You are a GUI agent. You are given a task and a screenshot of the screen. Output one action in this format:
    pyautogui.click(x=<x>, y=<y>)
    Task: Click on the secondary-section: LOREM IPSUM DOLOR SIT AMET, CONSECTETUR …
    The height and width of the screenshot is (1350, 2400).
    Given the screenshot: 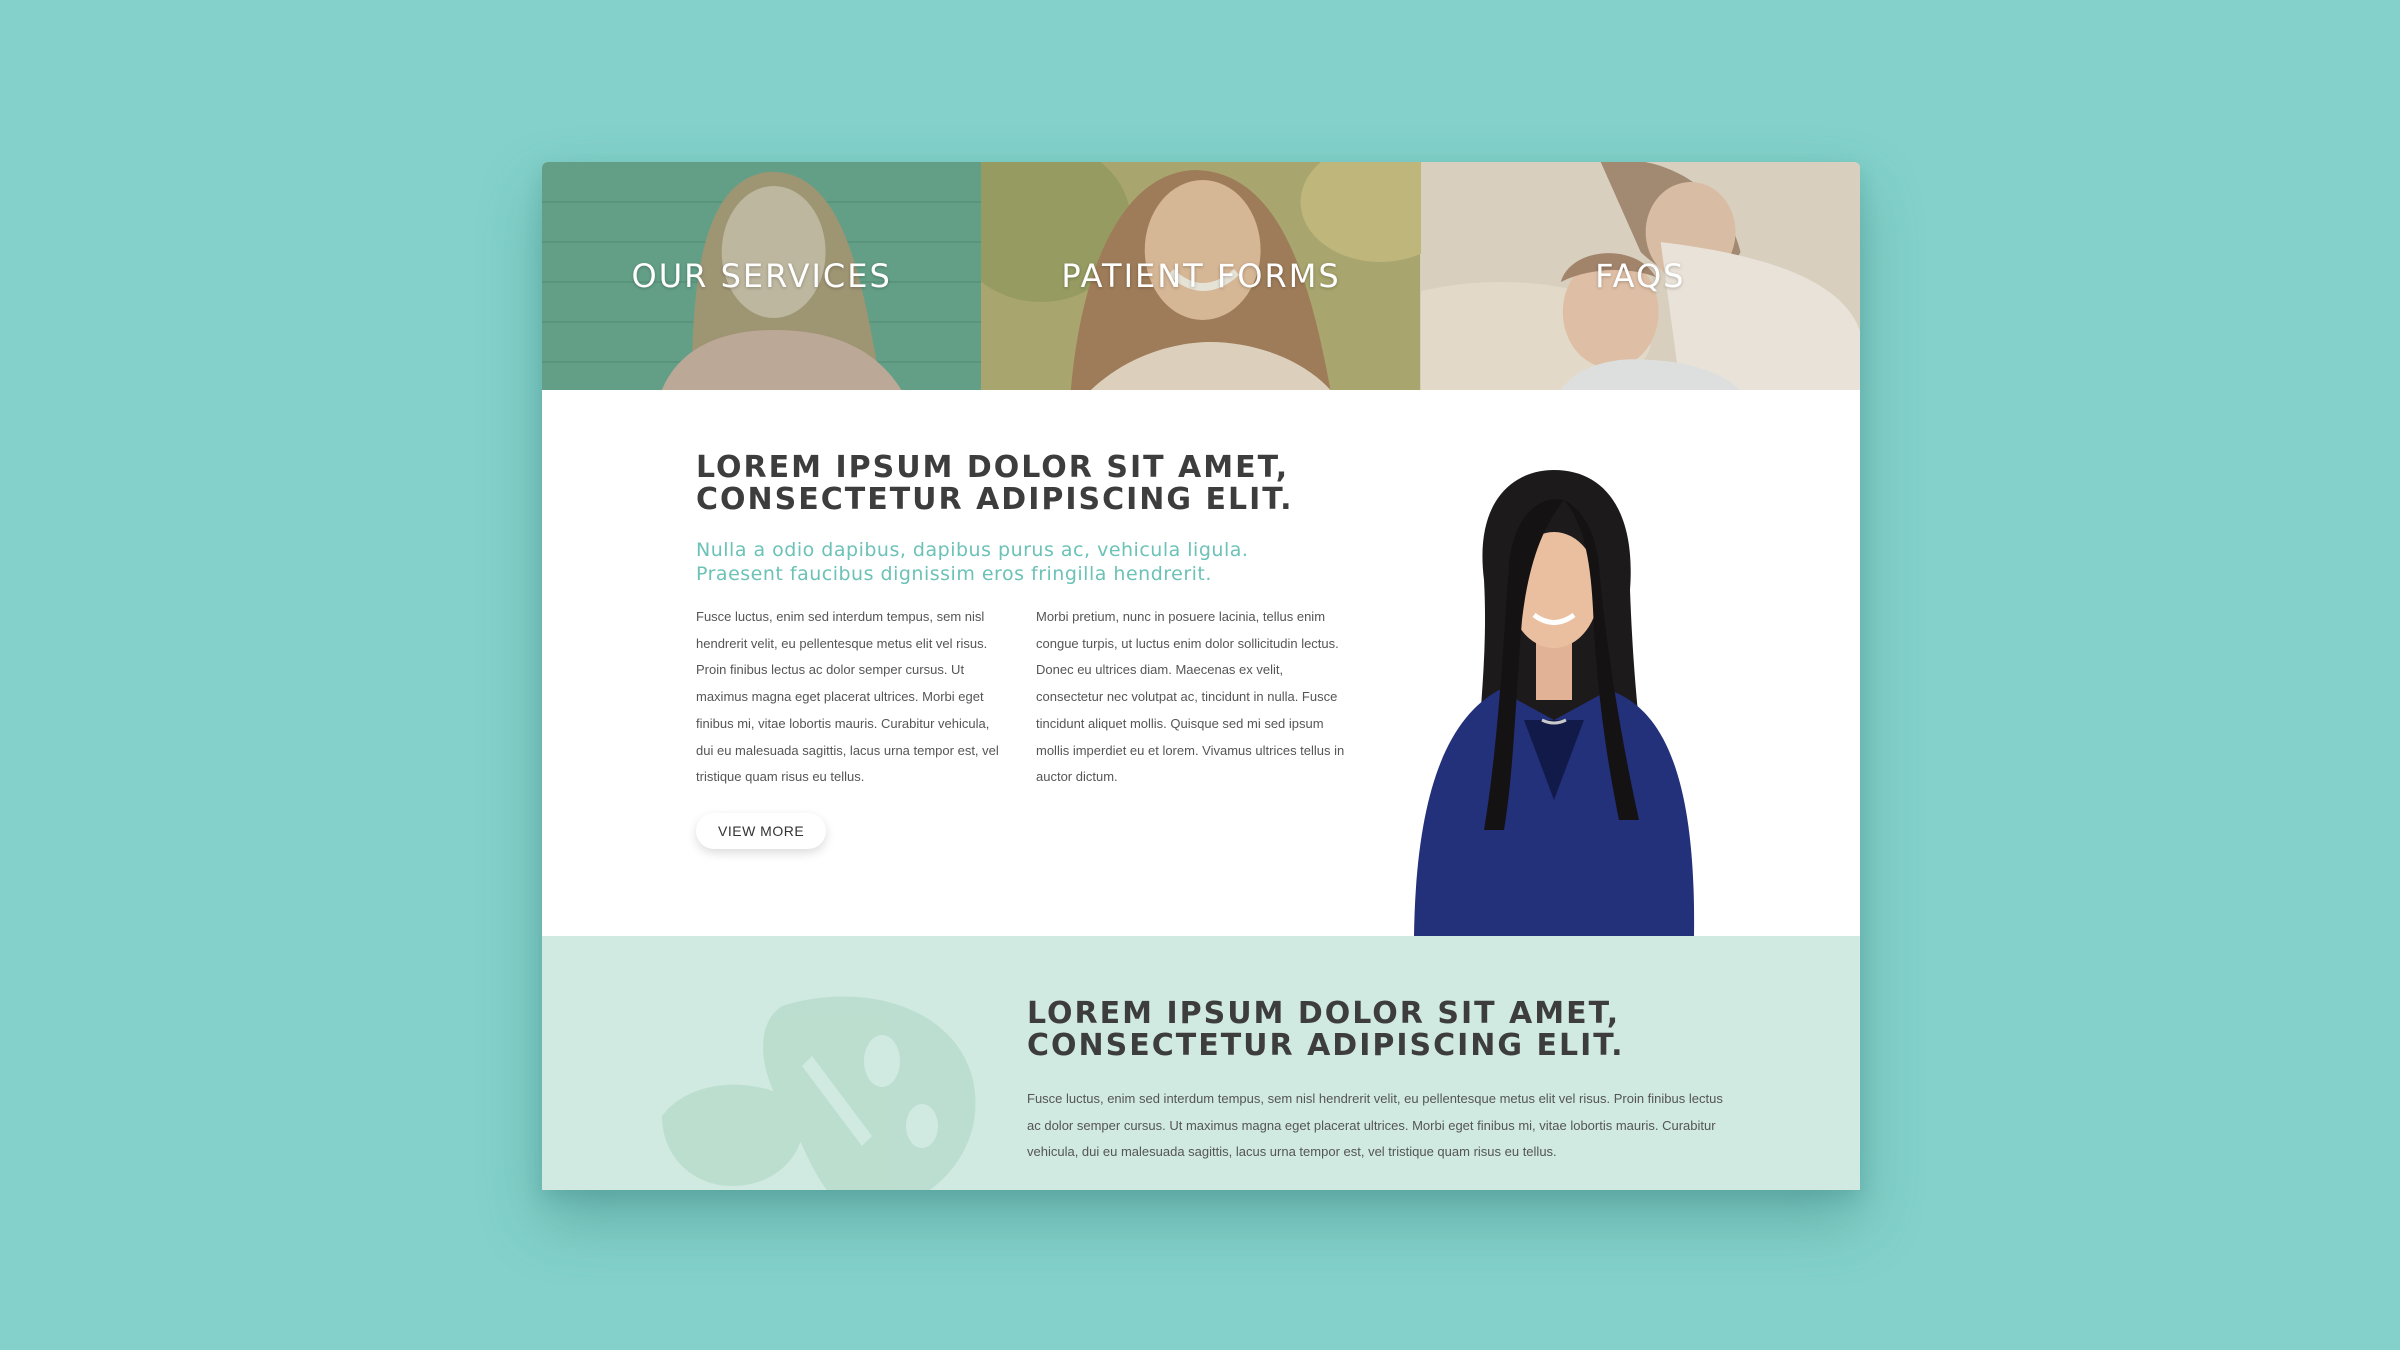 What is the action you would take?
    pyautogui.click(x=1201, y=1063)
    